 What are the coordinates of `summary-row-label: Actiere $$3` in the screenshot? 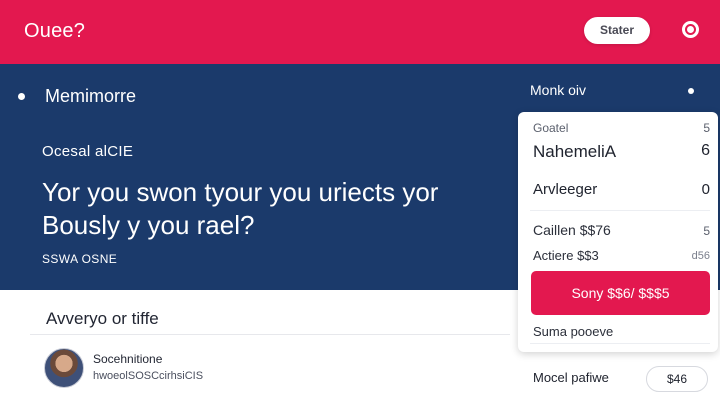 It's located at (566, 255).